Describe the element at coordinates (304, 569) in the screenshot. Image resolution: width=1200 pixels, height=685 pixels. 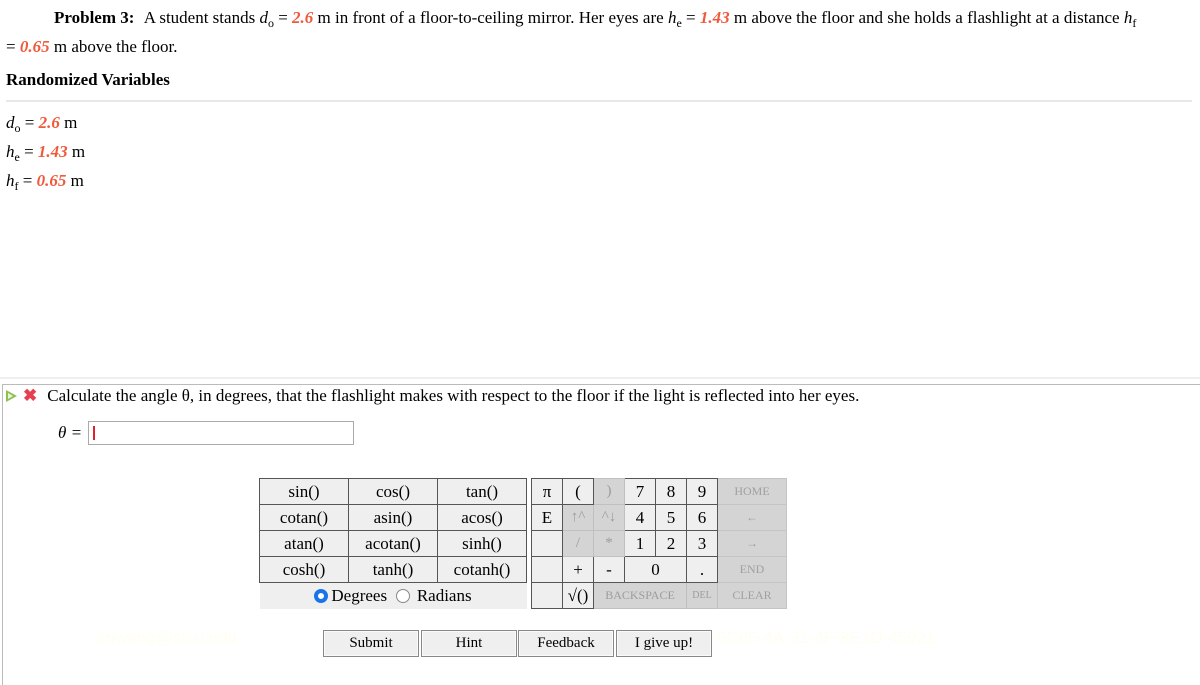
I see `key-cosh: cosh()` at that location.